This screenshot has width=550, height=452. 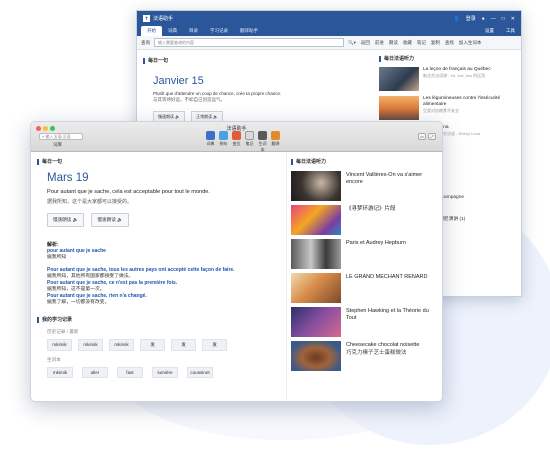 What do you see at coordinates (151, 31) in the screenshot?
I see `menu-start: 开始` at bounding box center [151, 31].